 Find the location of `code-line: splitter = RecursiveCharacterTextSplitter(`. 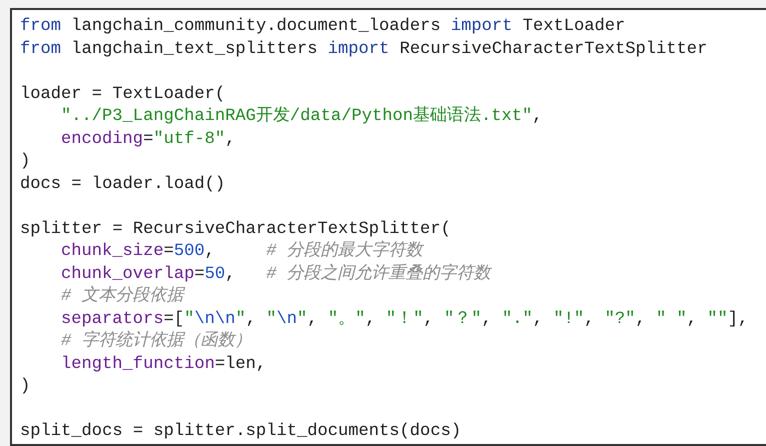

code-line: splitter = RecursiveCharacterTextSplitter( is located at coordinates (235, 229).